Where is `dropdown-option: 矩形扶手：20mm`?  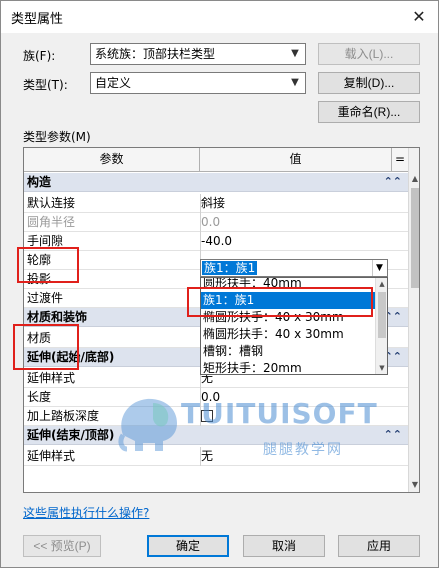 dropdown-option: 矩形扶手：20mm is located at coordinates (288, 367).